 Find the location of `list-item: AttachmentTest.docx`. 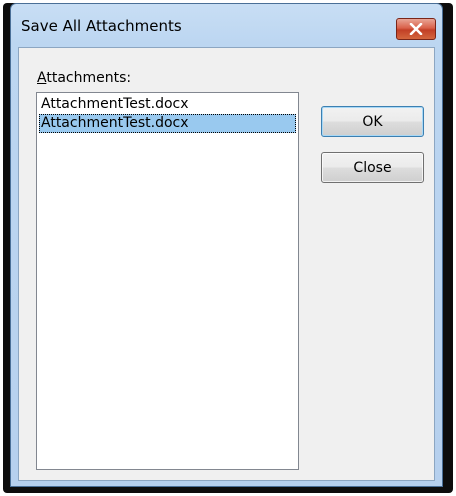

list-item: AttachmentTest.docx is located at coordinates (167, 104).